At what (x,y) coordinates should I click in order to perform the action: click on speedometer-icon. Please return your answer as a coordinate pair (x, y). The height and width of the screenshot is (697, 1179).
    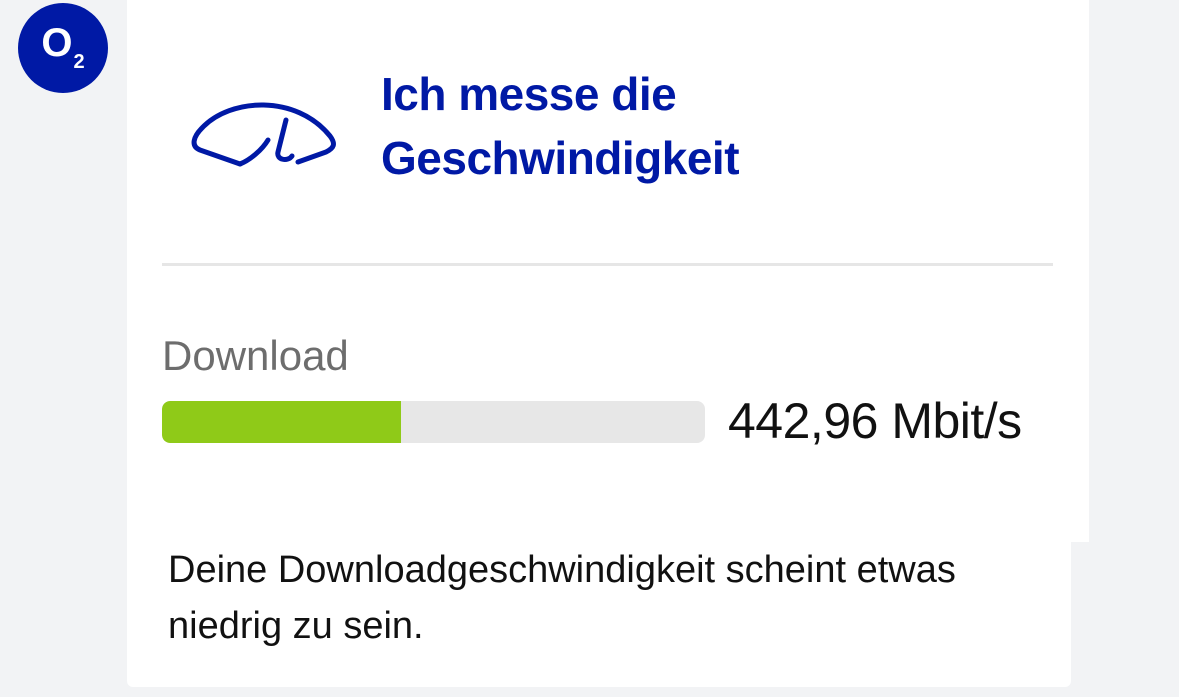
    Looking at the image, I should click on (263, 134).